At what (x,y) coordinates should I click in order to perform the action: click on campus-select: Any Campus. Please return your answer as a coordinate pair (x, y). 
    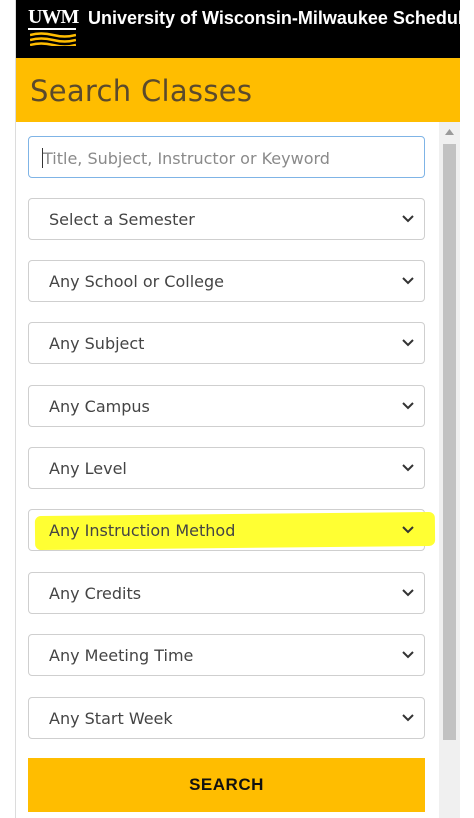
    Looking at the image, I should click on (226, 406).